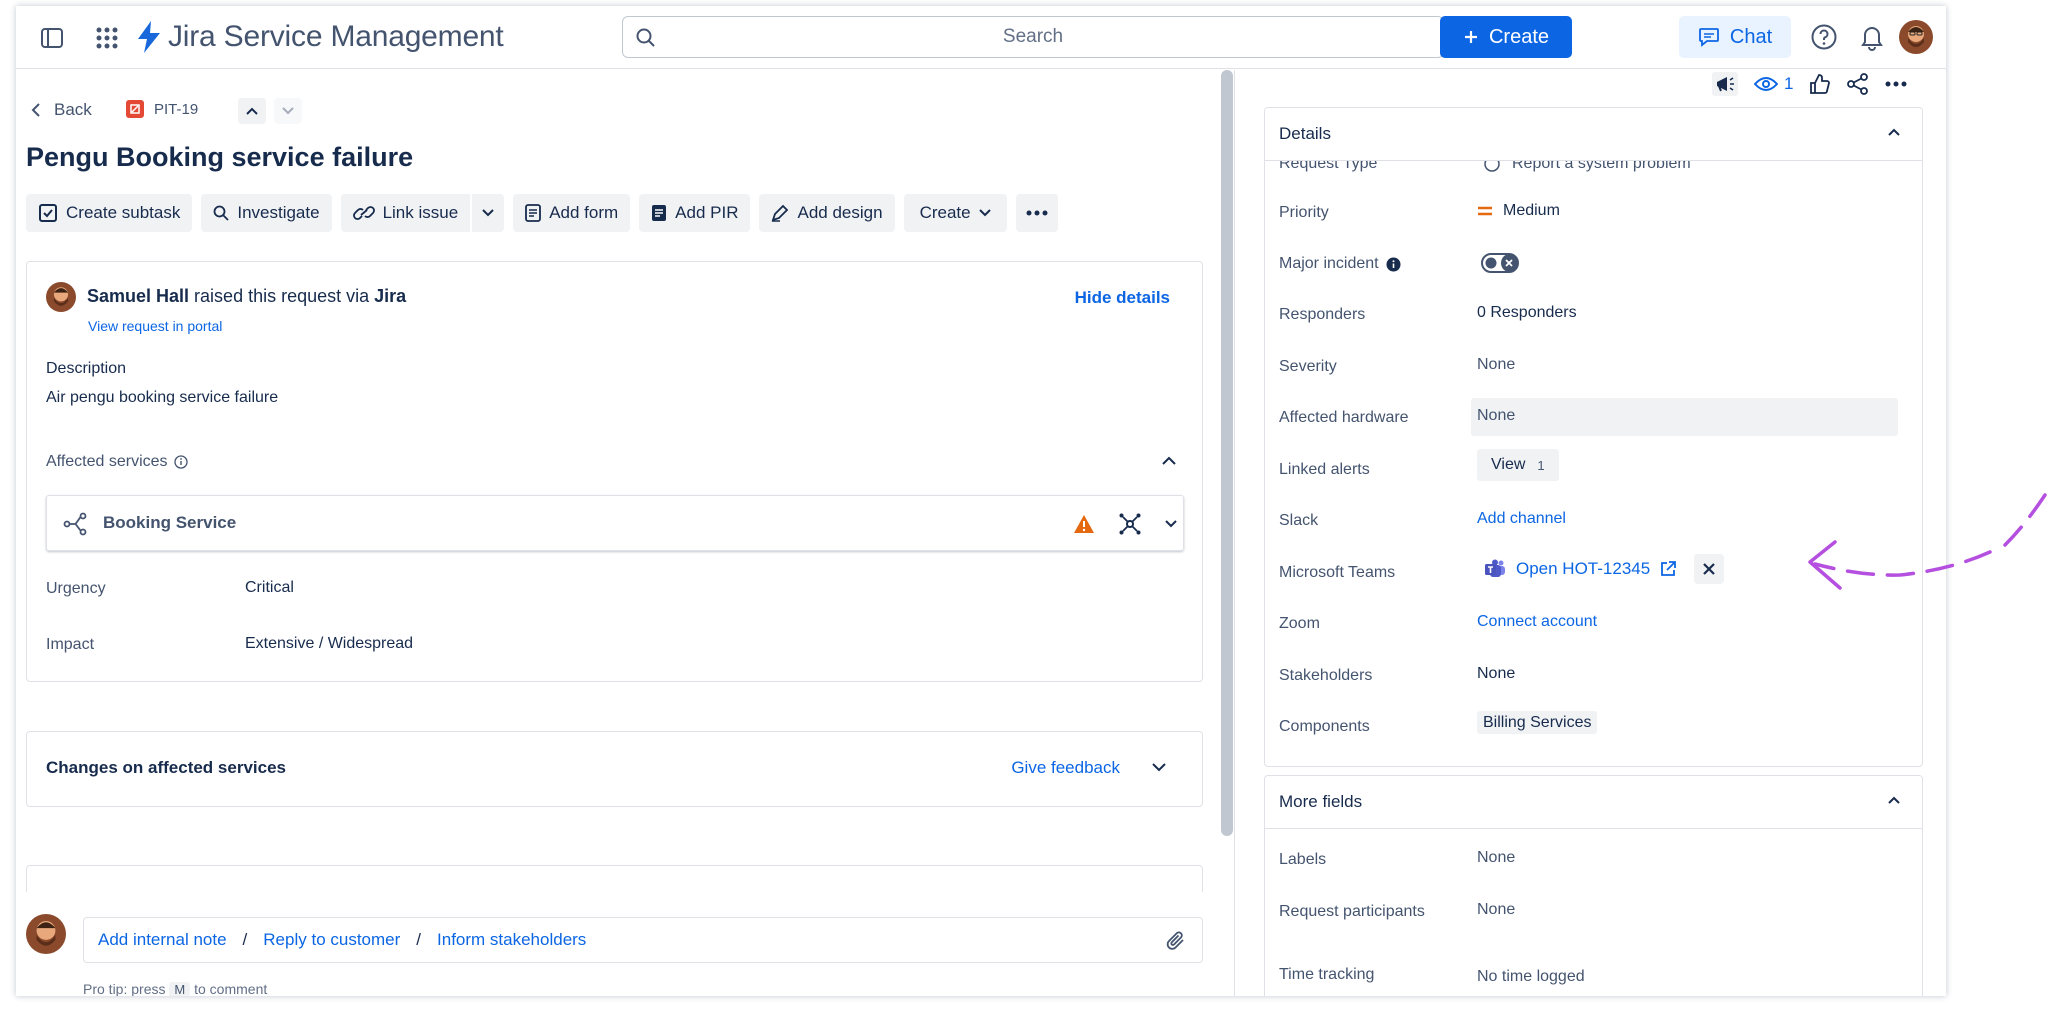  I want to click on components-label: Components, so click(1324, 726).